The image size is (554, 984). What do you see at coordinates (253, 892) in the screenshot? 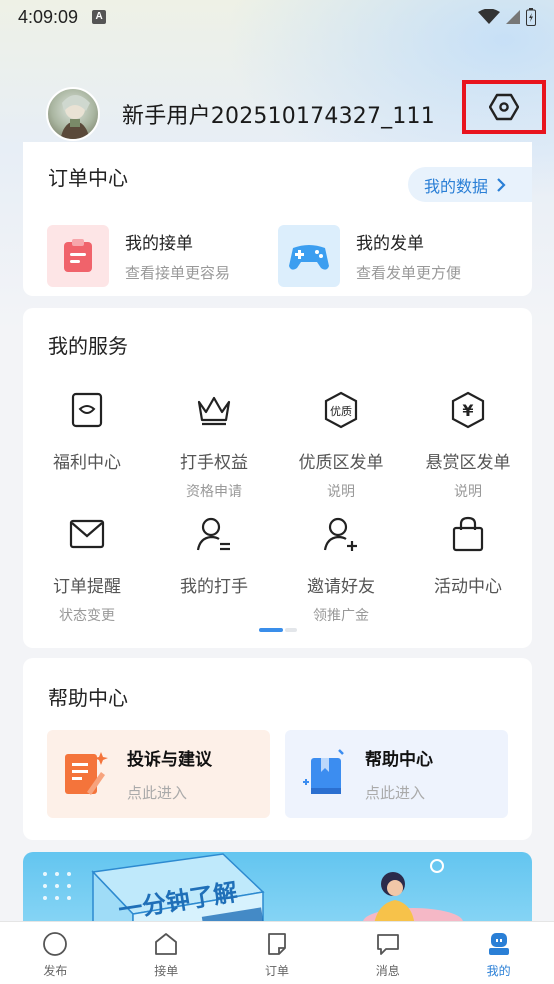
I see `banner-illustration: 一分钟了解` at bounding box center [253, 892].